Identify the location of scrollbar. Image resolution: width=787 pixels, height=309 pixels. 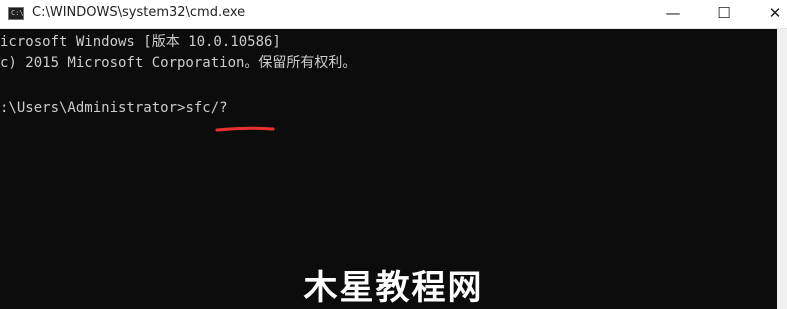
(782, 169).